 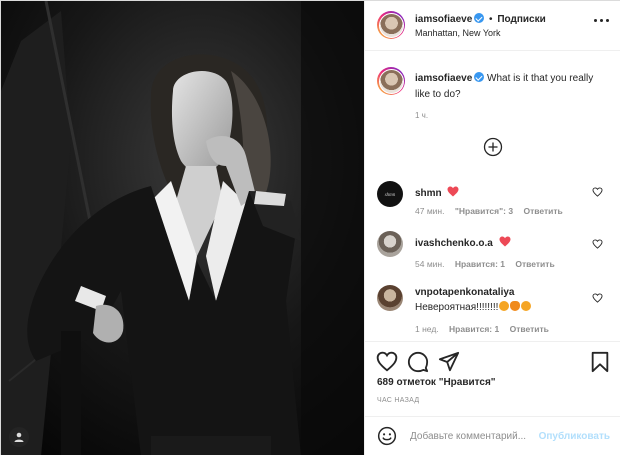 I want to click on fire-emoji-icon, so click(x=515, y=306).